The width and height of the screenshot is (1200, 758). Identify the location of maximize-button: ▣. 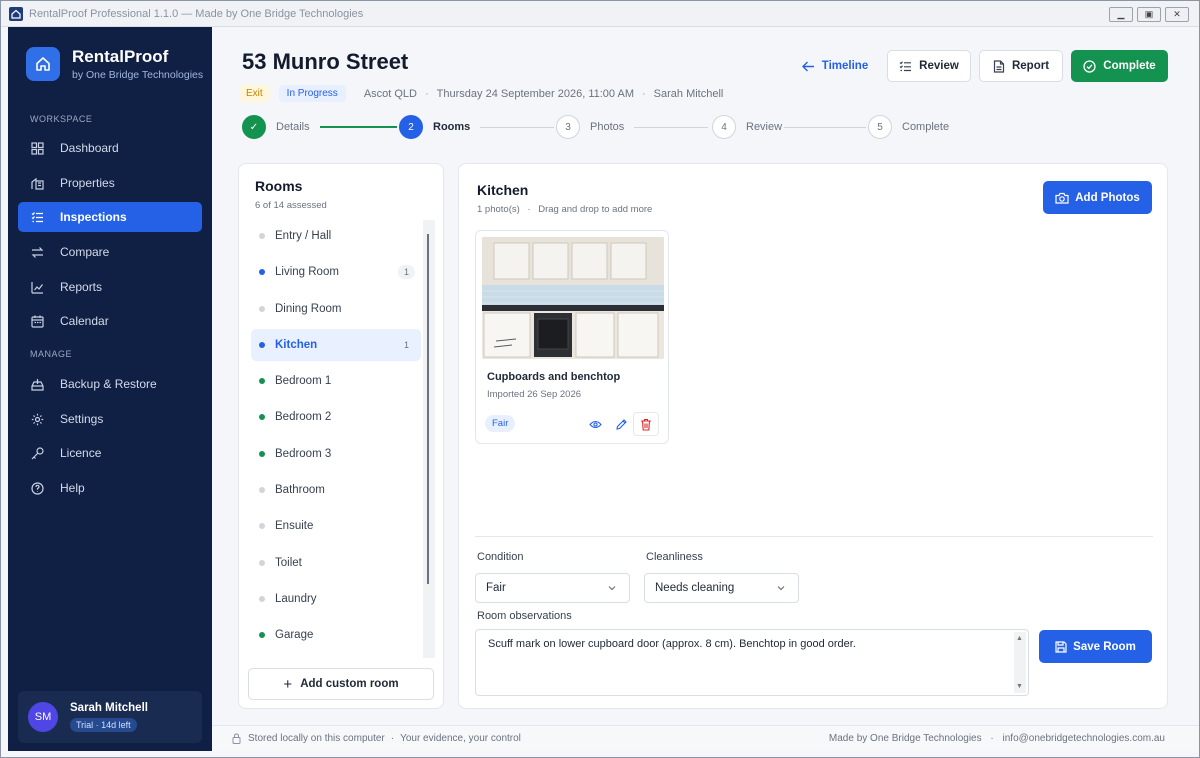
(1149, 14).